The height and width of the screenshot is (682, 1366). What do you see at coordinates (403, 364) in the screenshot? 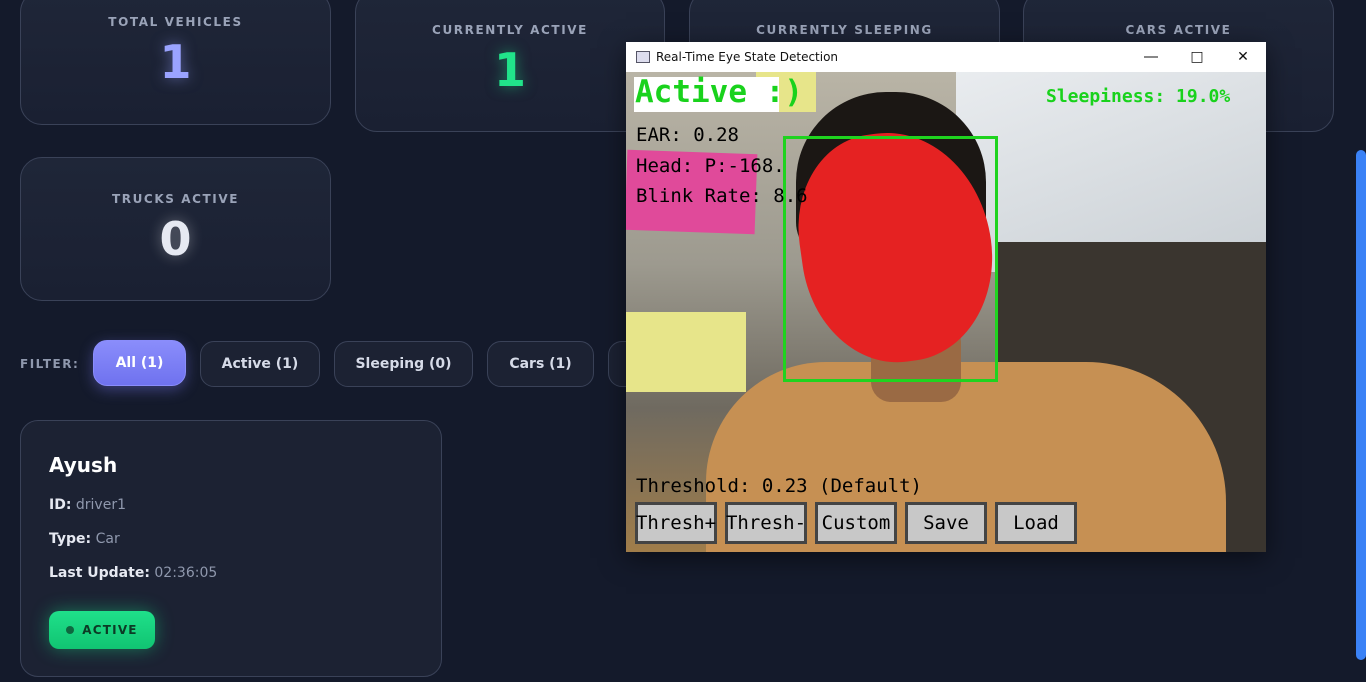
I see `filter-sleeping-button: Sleeping (0)` at bounding box center [403, 364].